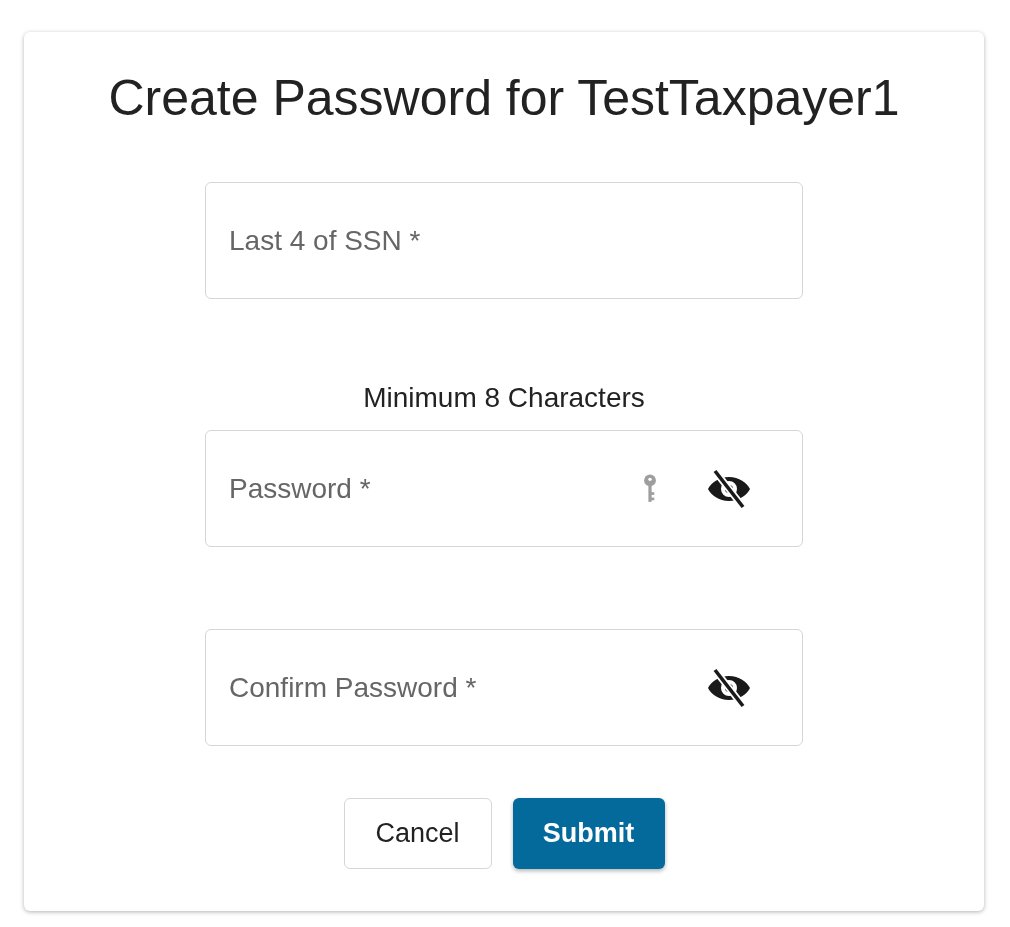 Image resolution: width=1010 pixels, height=927 pixels. What do you see at coordinates (588, 833) in the screenshot?
I see `submit-button: Submit` at bounding box center [588, 833].